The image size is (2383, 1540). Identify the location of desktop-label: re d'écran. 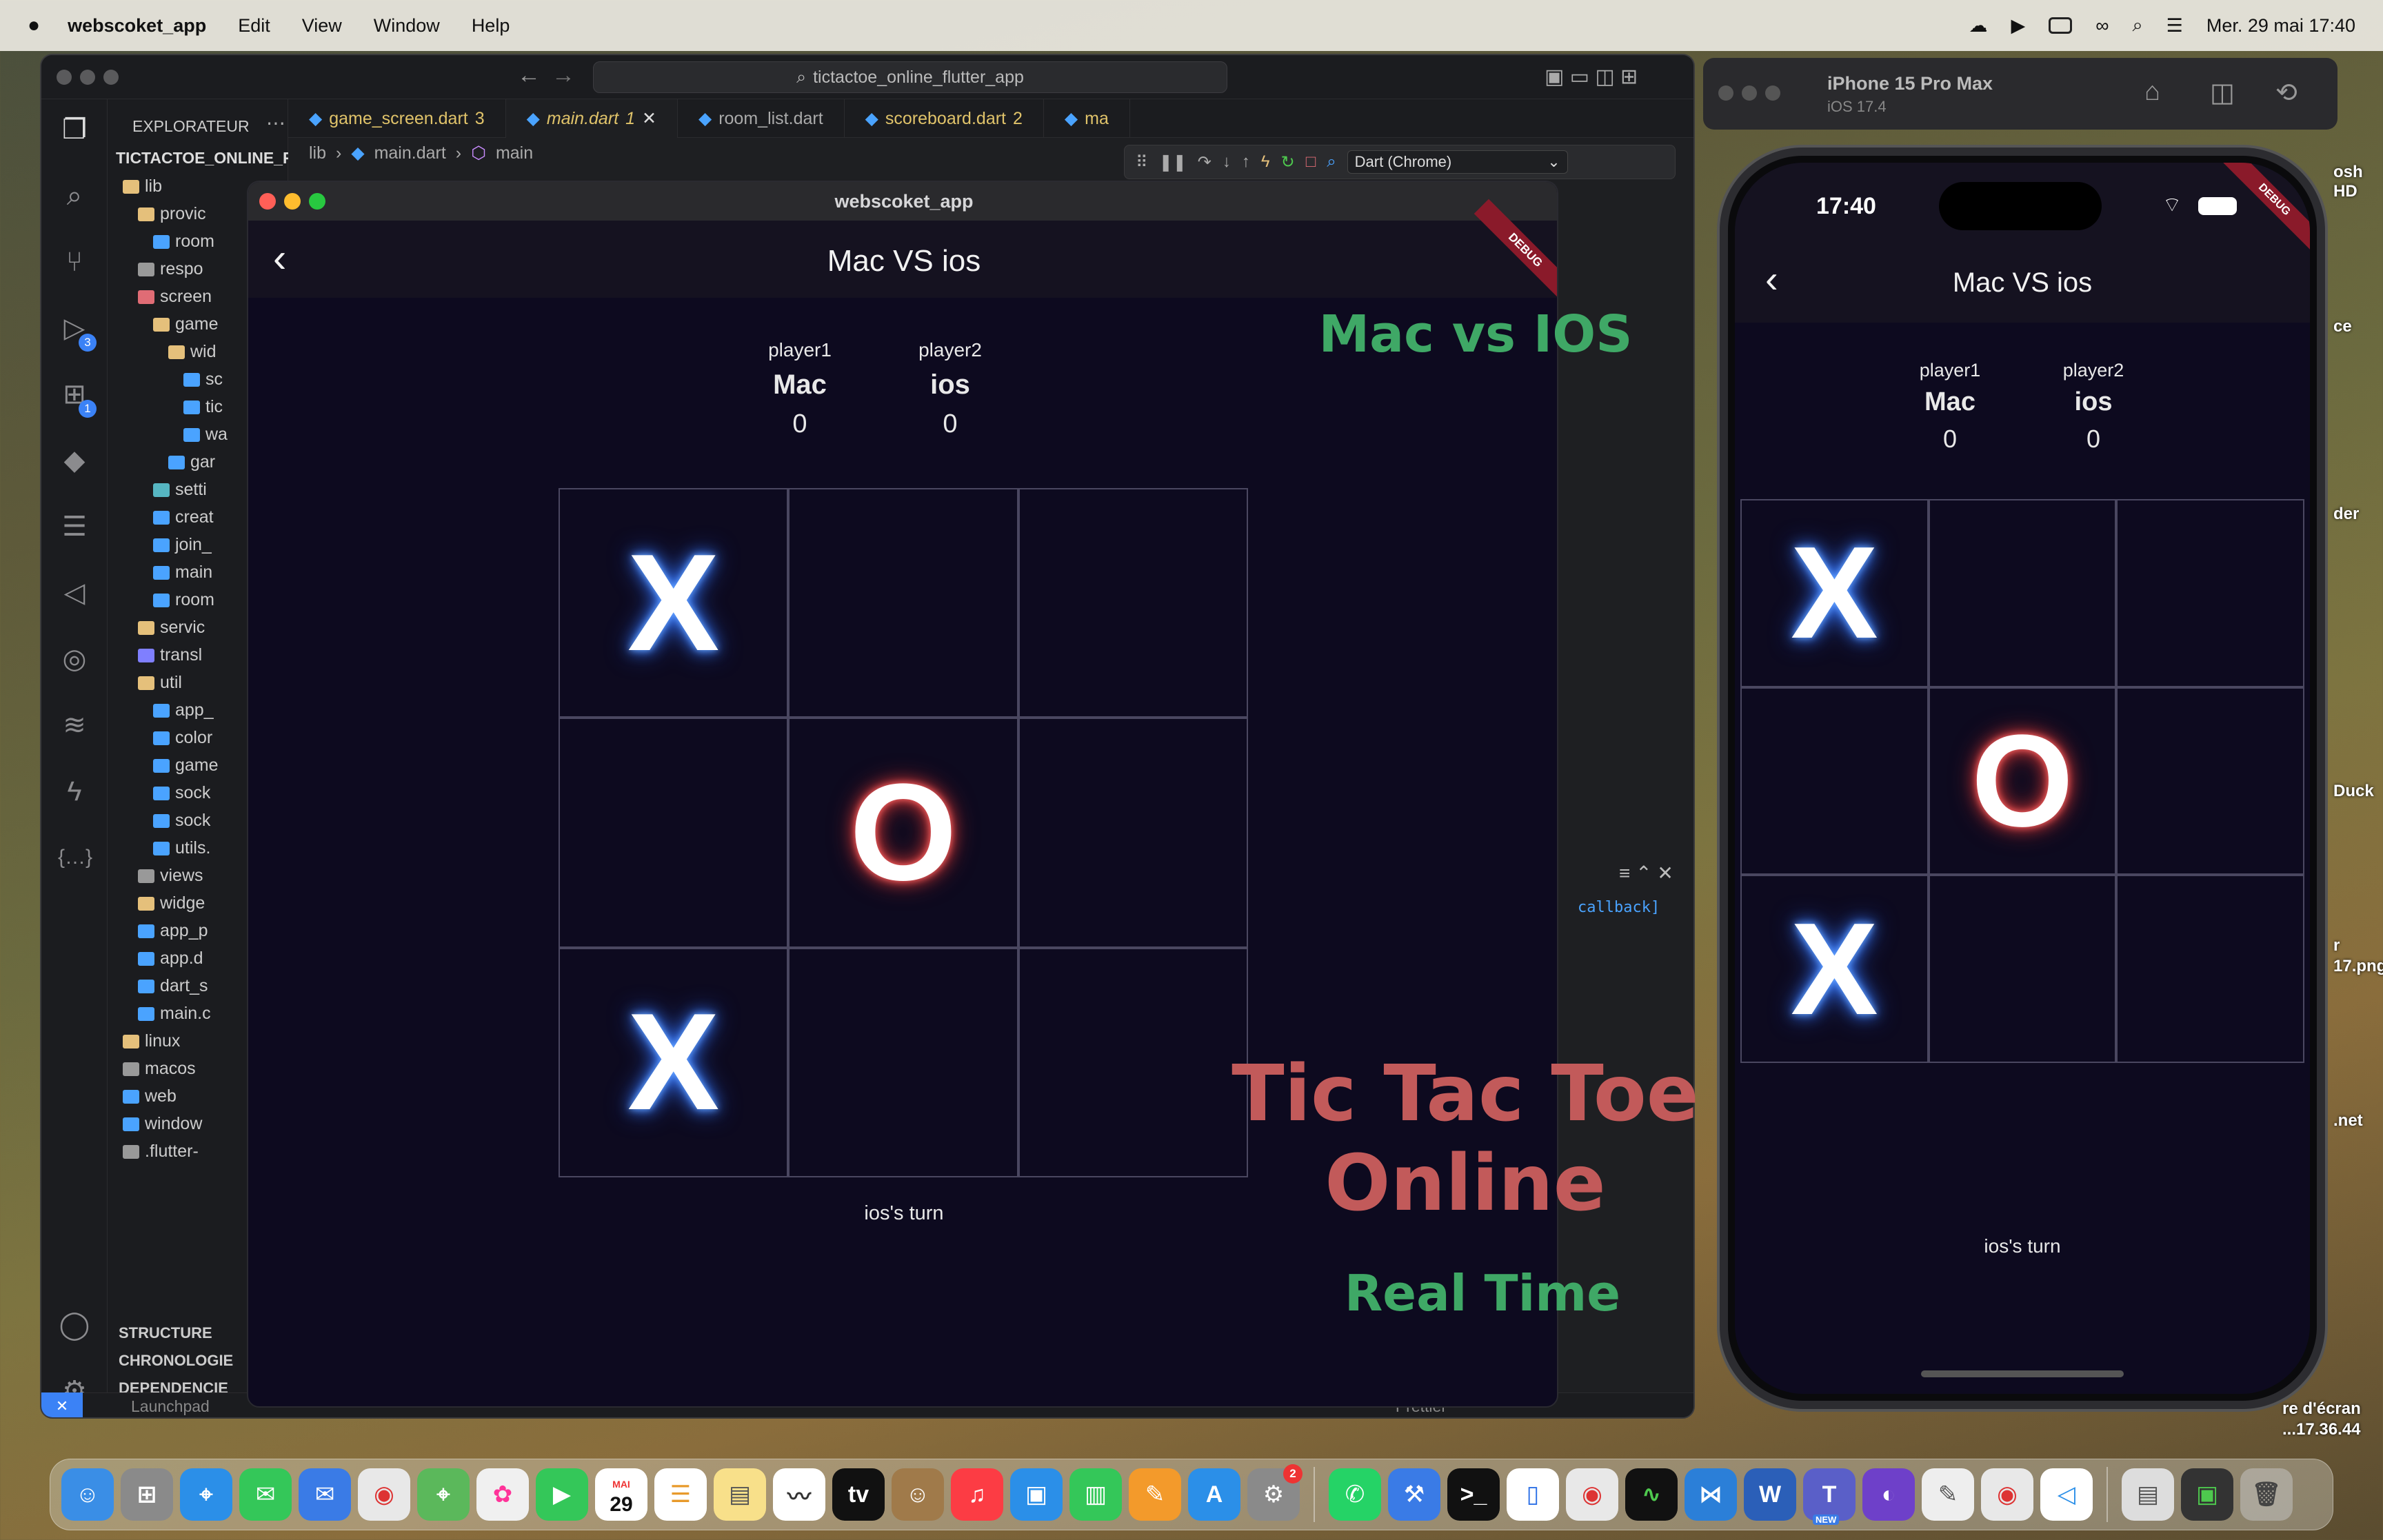
(2321, 1409).